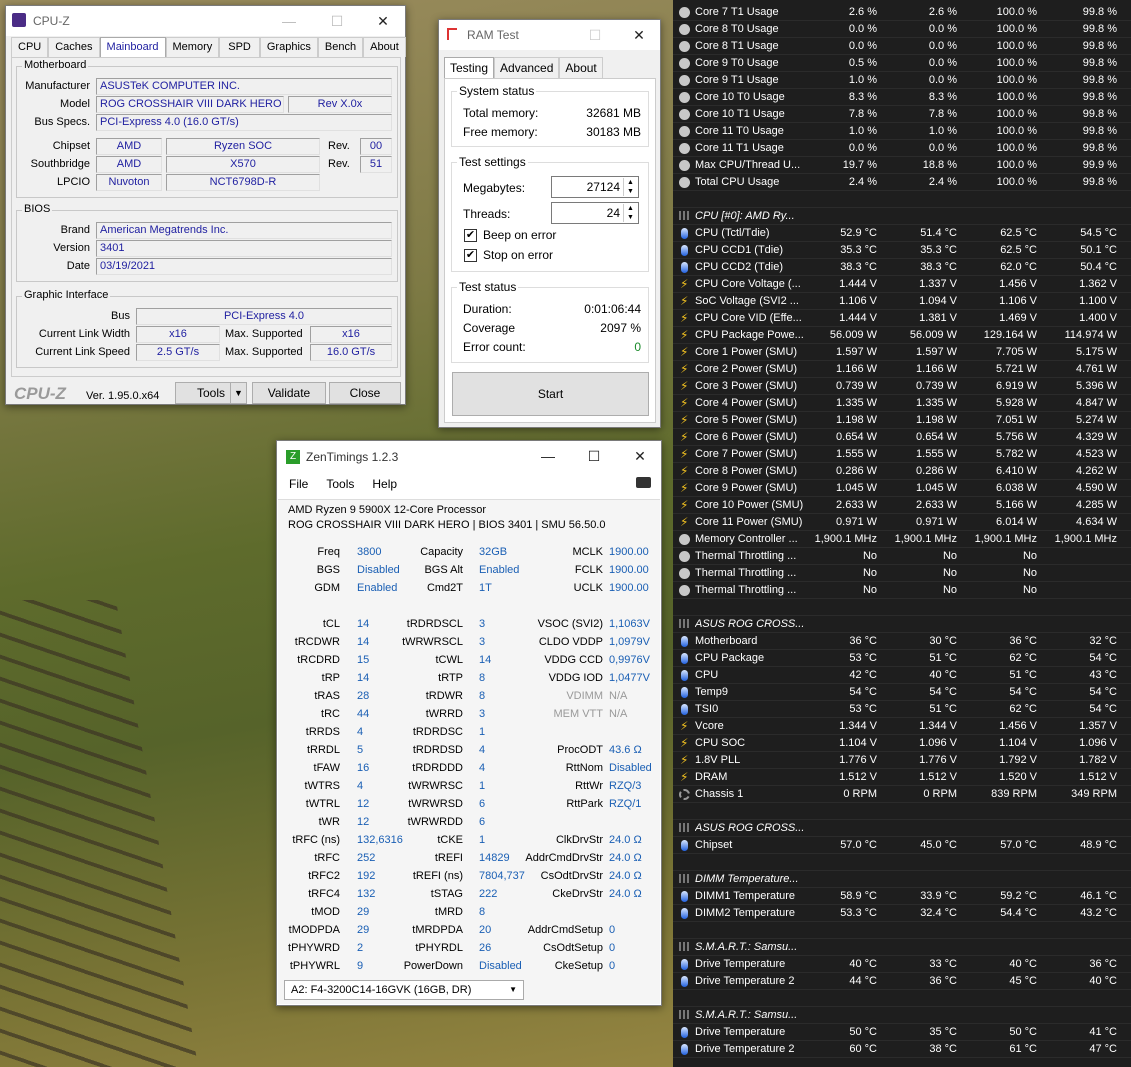 The height and width of the screenshot is (1067, 1131). Describe the element at coordinates (943, 692) in the screenshot. I see `sensor-value: 54 °C` at that location.